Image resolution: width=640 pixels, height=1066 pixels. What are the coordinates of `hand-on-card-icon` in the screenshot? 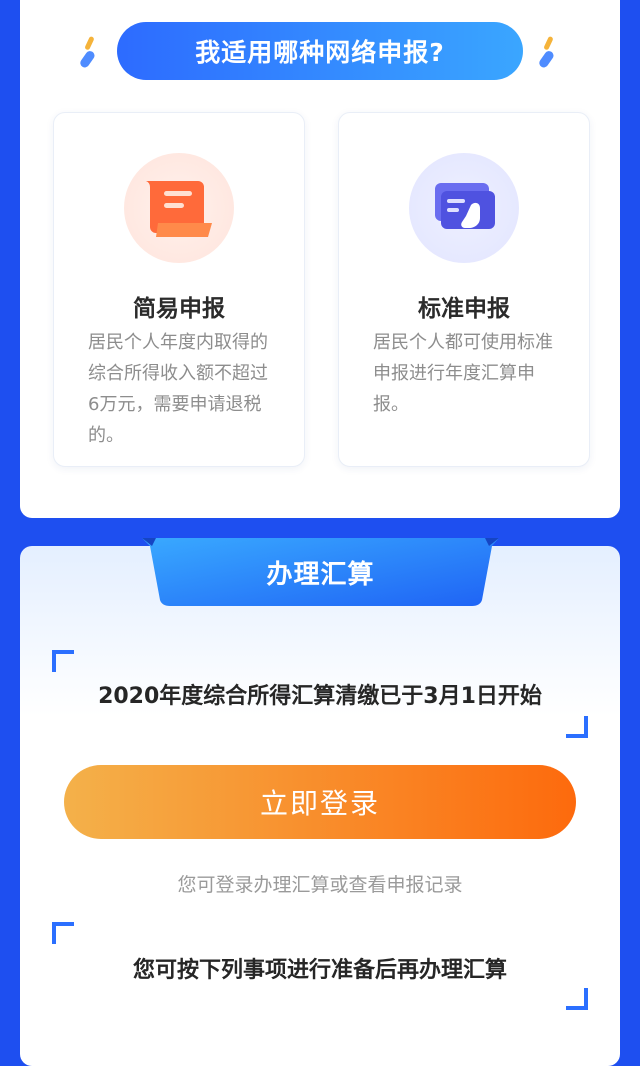 It's located at (465, 206).